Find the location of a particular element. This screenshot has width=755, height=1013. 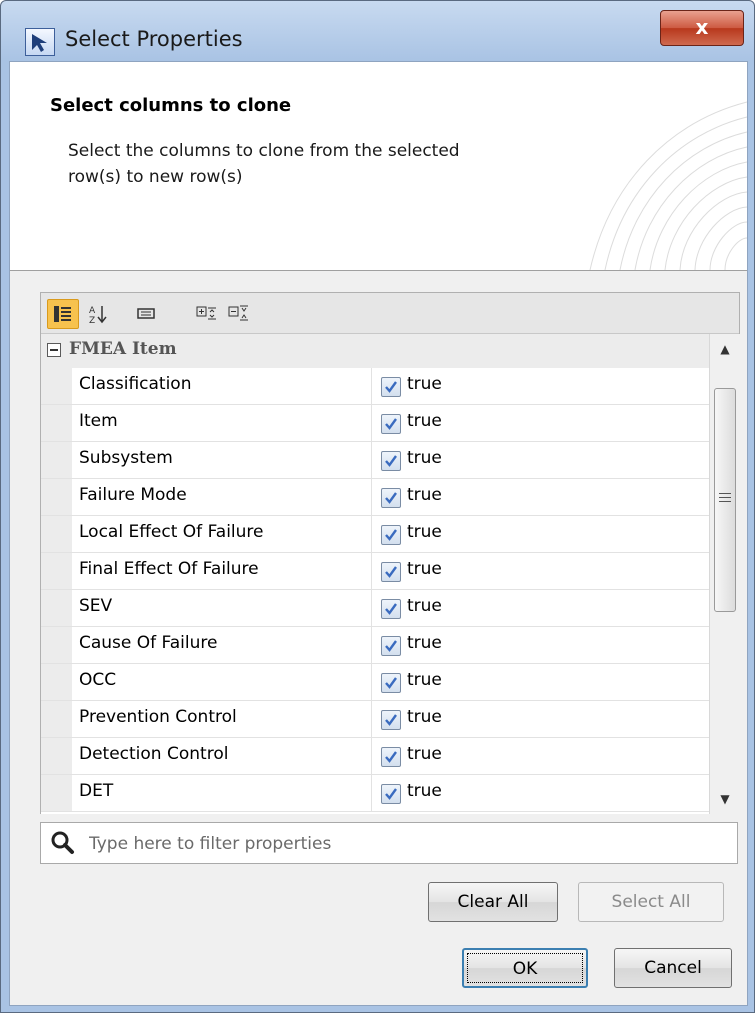

group-row-fmea-item: FMEA Item is located at coordinates (375, 351).